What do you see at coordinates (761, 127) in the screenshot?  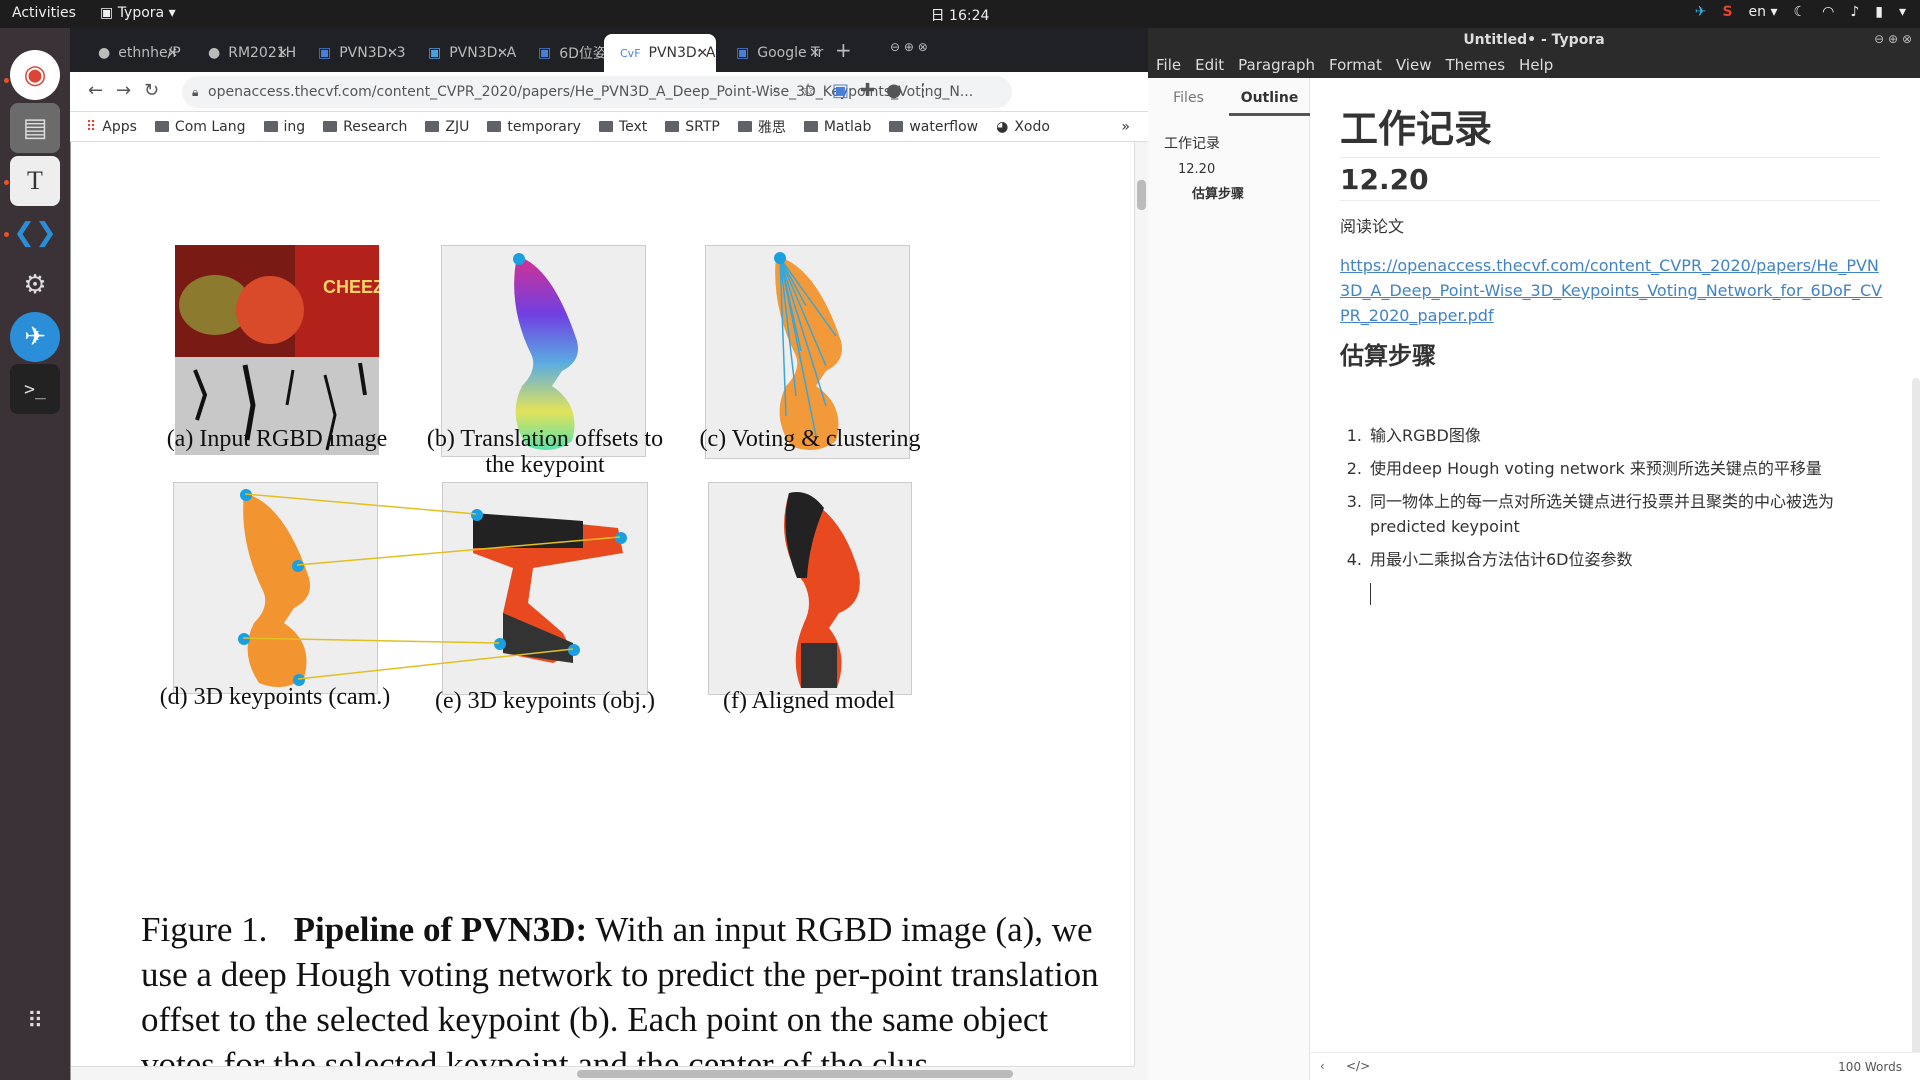 I see `bookmark-ielts: 雅思` at bounding box center [761, 127].